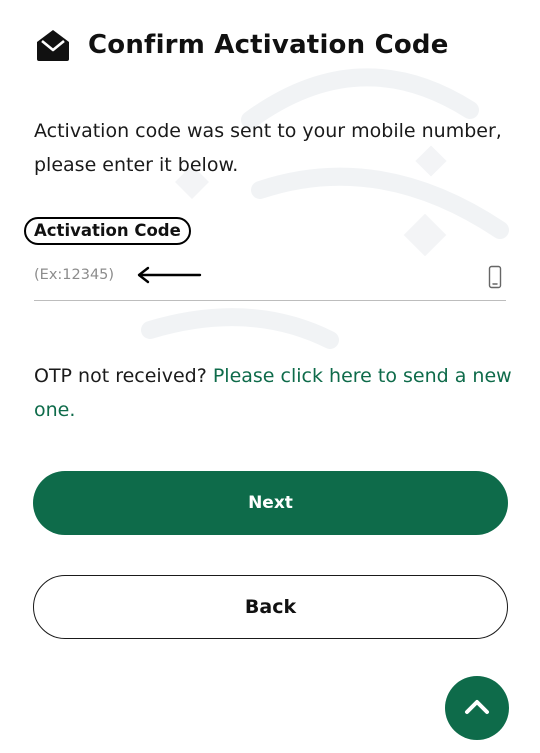 The width and height of the screenshot is (540, 753). I want to click on next-button: Next, so click(270, 503).